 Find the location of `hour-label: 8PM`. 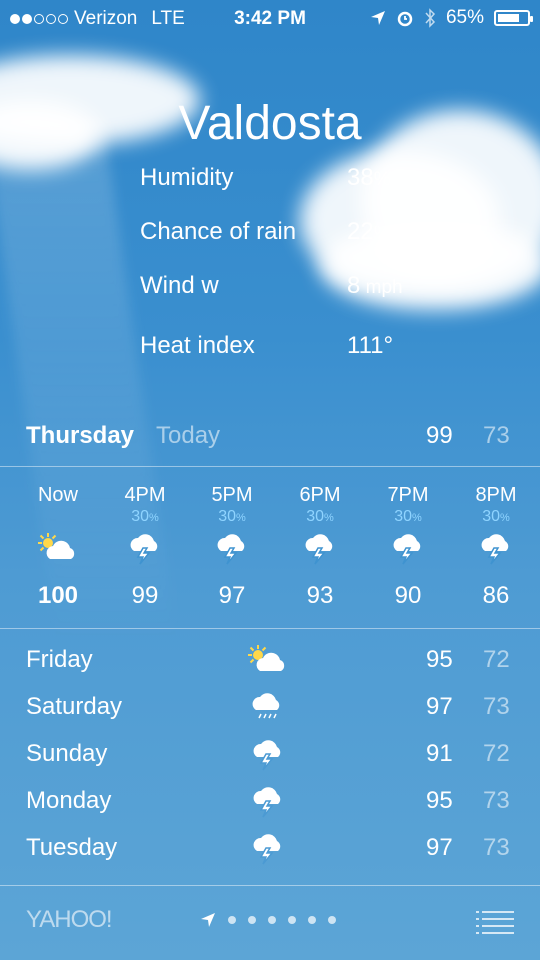

hour-label: 8PM is located at coordinates (496, 495).